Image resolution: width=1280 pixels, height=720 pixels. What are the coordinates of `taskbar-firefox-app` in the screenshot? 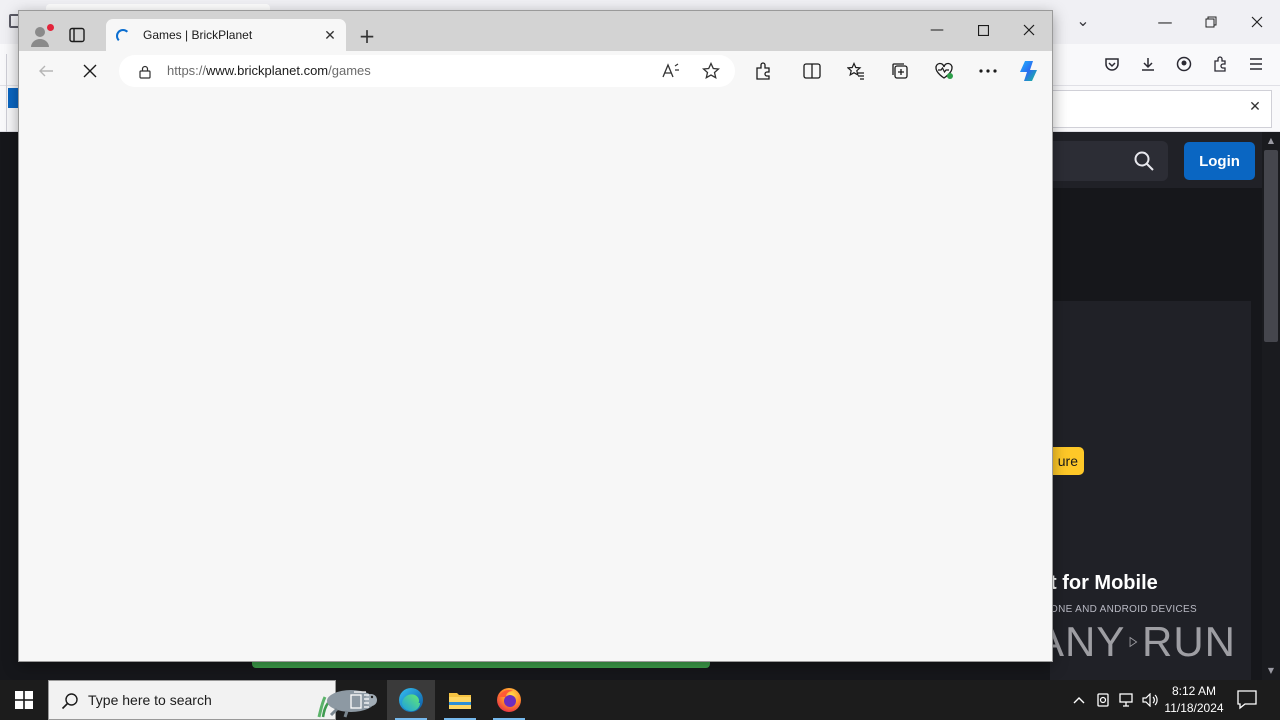 It's located at (509, 700).